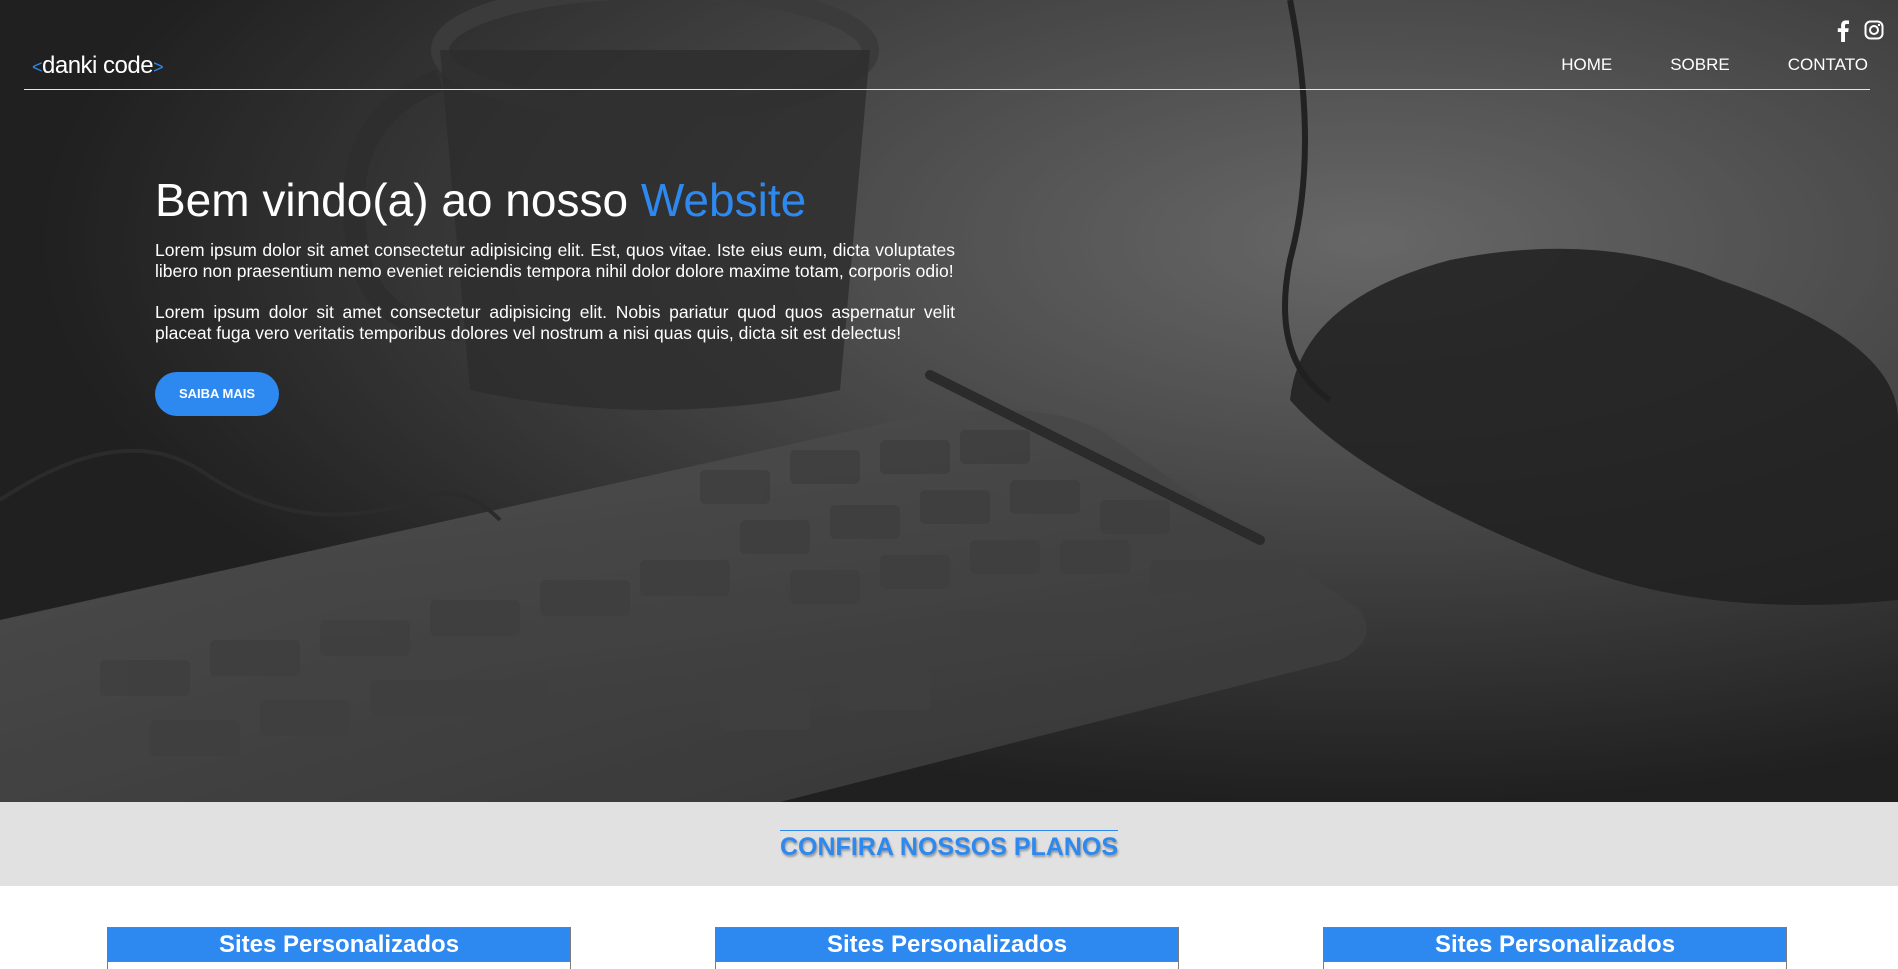 The width and height of the screenshot is (1898, 969). I want to click on nav-sobre: SOBRE, so click(1700, 65).